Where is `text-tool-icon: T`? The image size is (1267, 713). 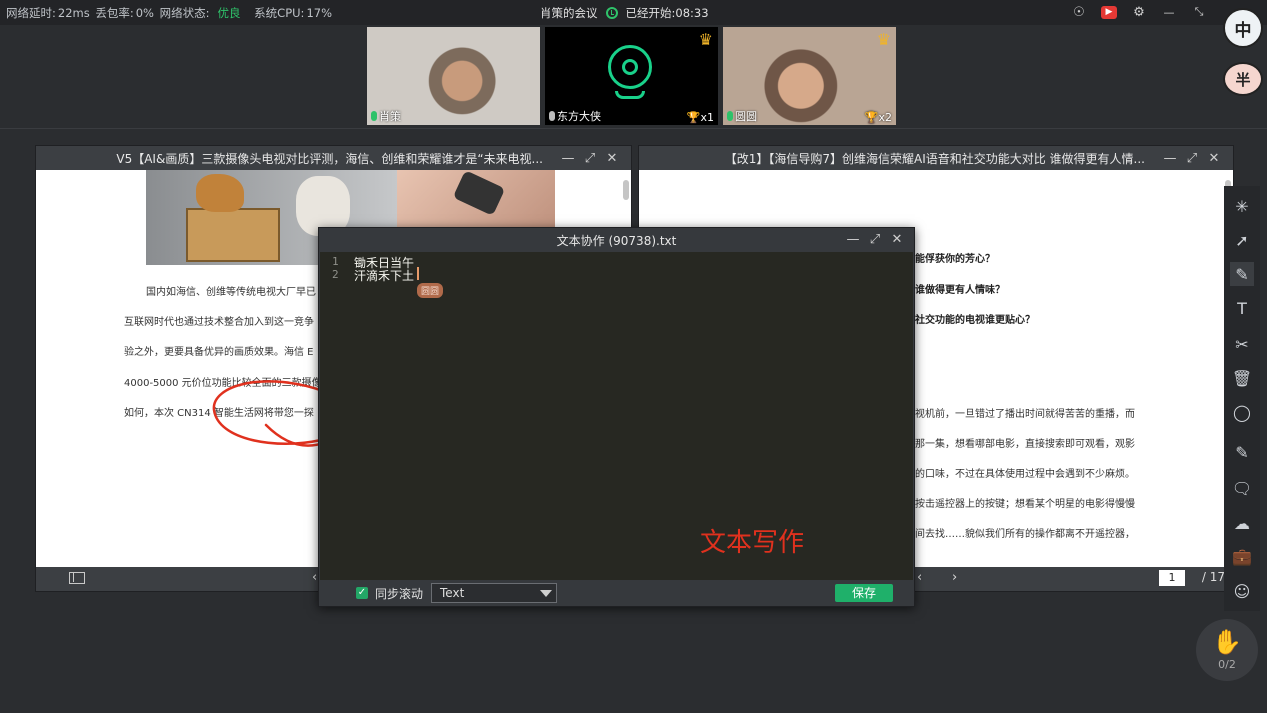
text-tool-icon: T is located at coordinates (1242, 308).